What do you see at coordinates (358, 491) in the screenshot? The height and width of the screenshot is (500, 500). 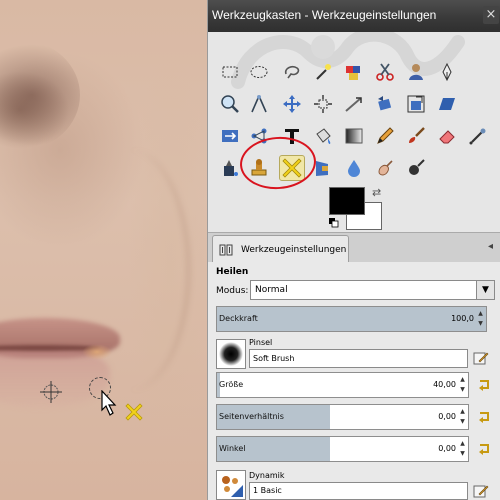 I see `dynamics-name-field: 1 Basic` at bounding box center [358, 491].